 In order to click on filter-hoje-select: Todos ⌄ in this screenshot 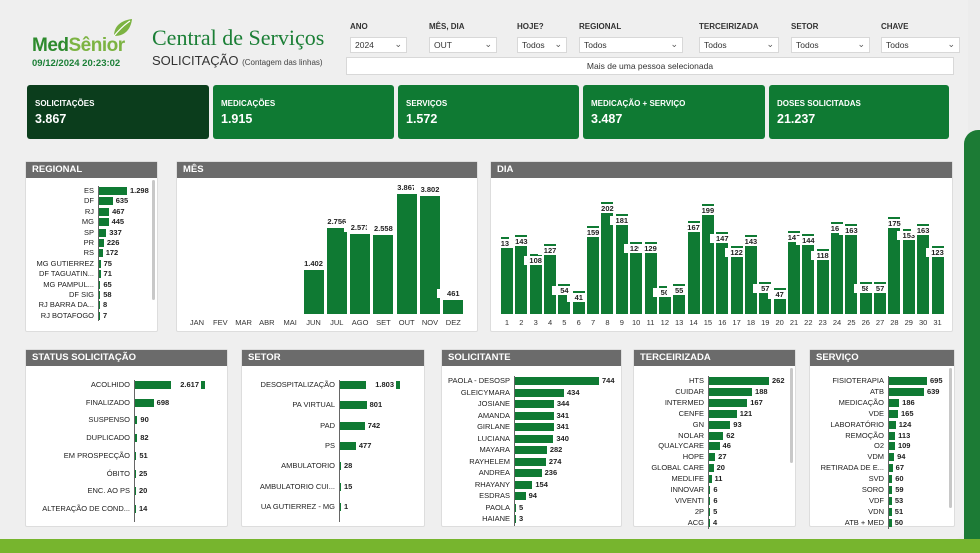, I will do `click(542, 45)`.